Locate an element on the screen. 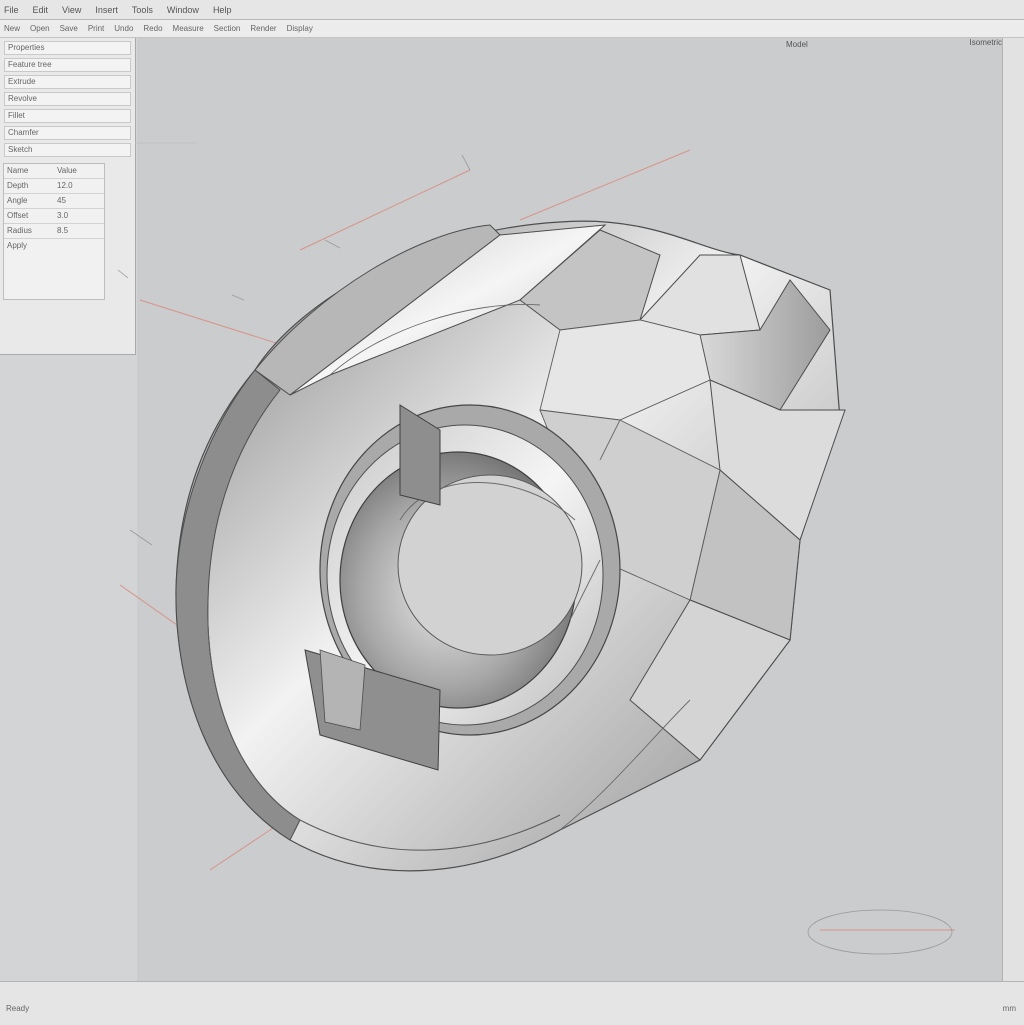 The width and height of the screenshot is (1024, 1025). status-text: Ready is located at coordinates (18, 1008).